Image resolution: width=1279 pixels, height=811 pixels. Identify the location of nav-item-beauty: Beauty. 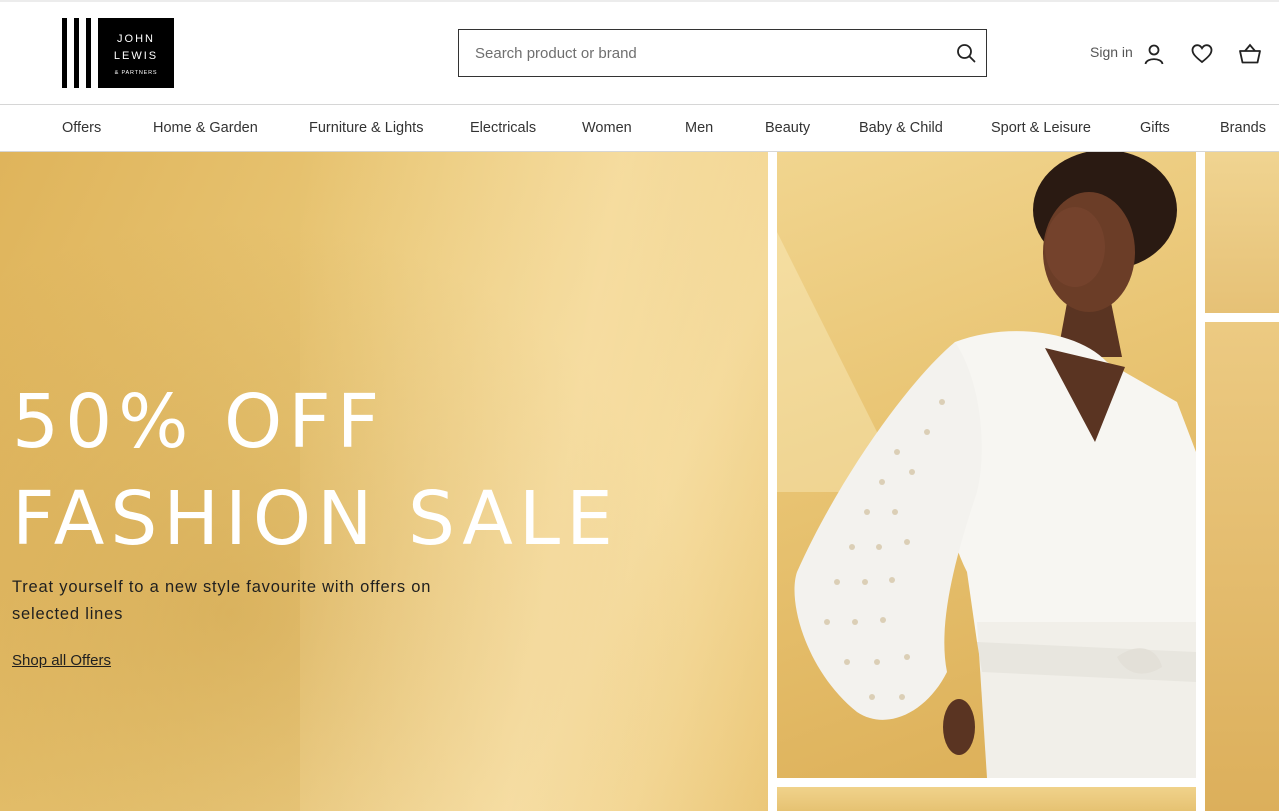
(787, 128).